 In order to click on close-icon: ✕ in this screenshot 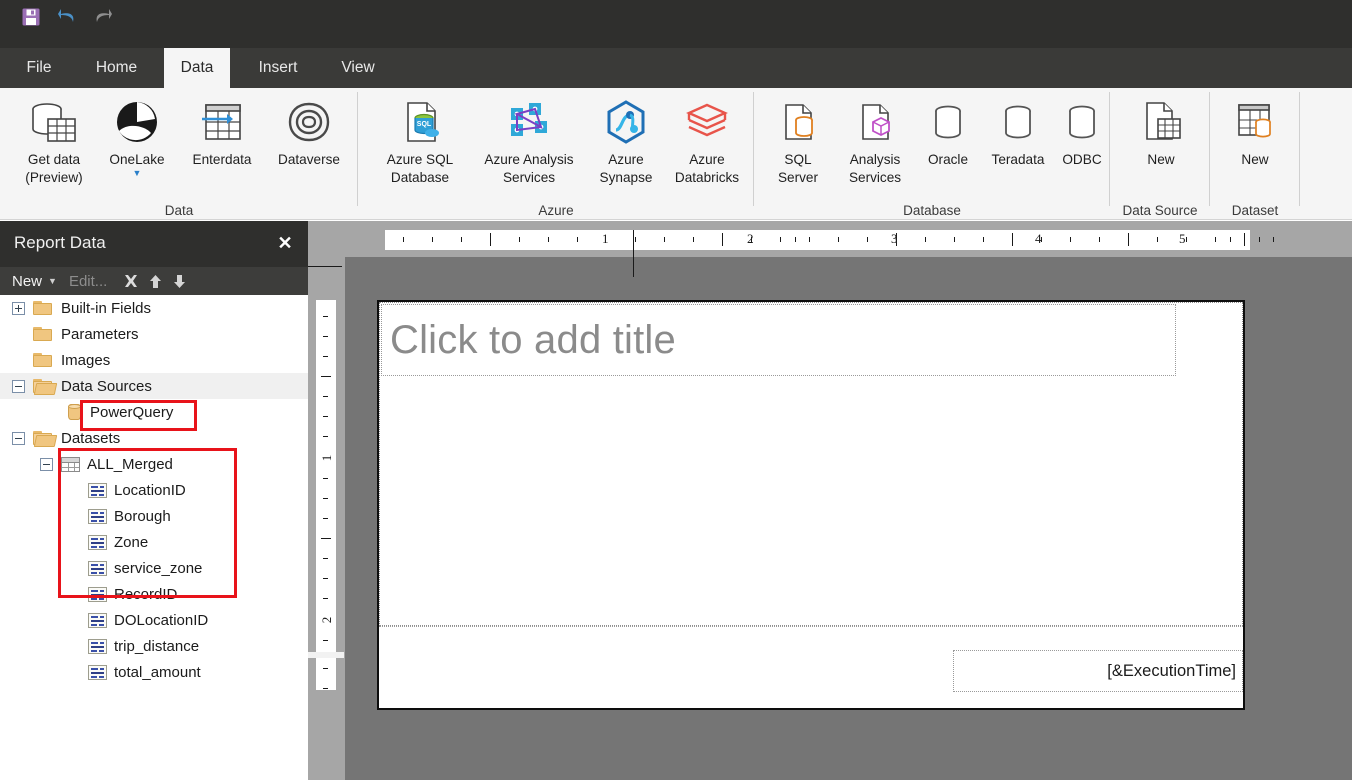, I will do `click(285, 243)`.